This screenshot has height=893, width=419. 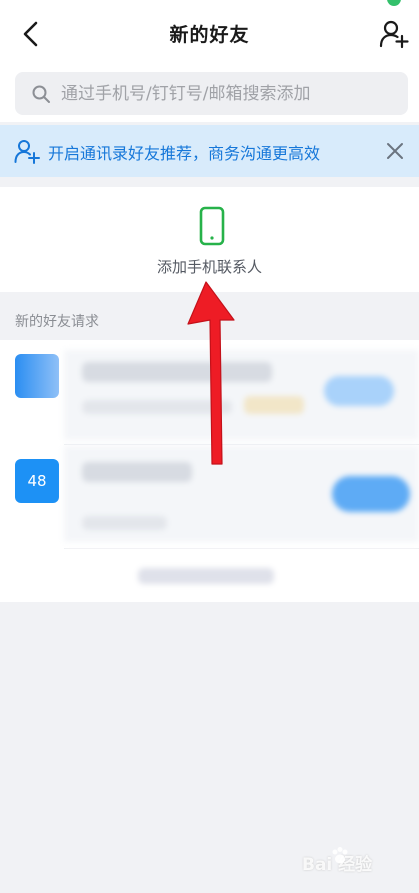 What do you see at coordinates (27, 152) in the screenshot?
I see `person-plus-icon` at bounding box center [27, 152].